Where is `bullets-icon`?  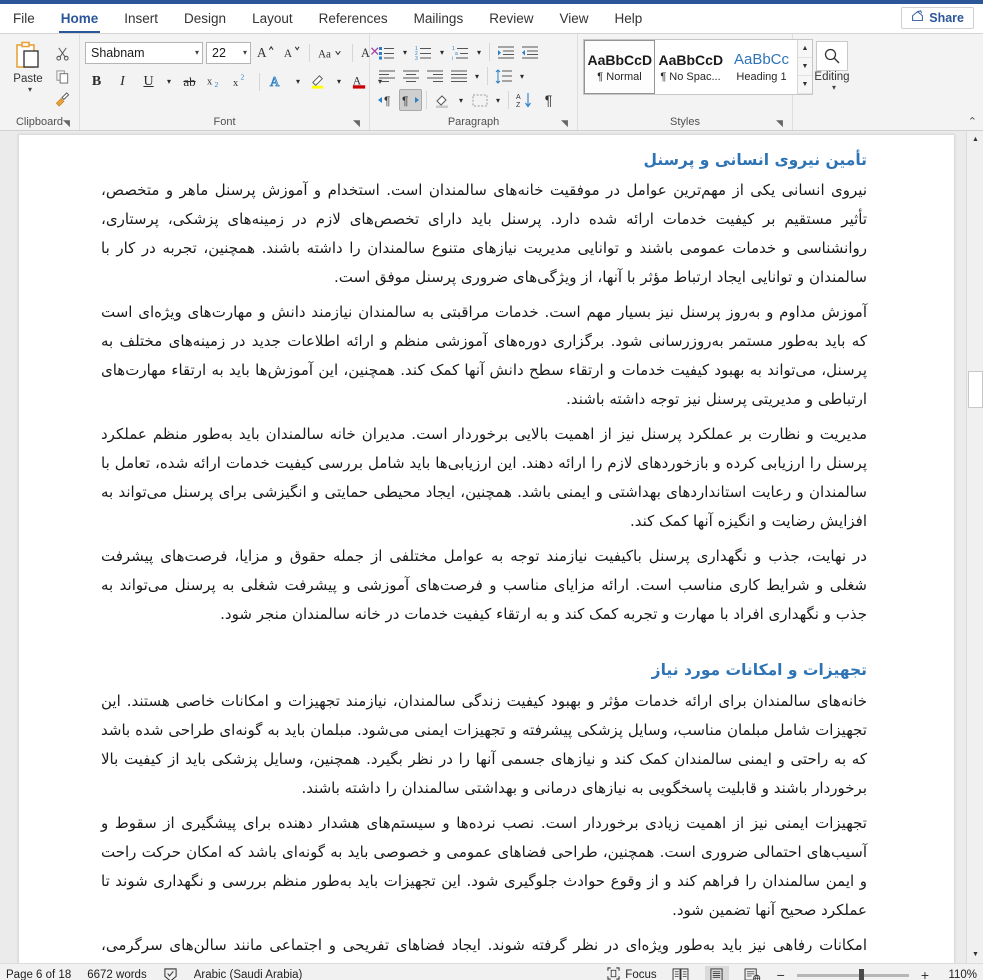 bullets-icon is located at coordinates (386, 52).